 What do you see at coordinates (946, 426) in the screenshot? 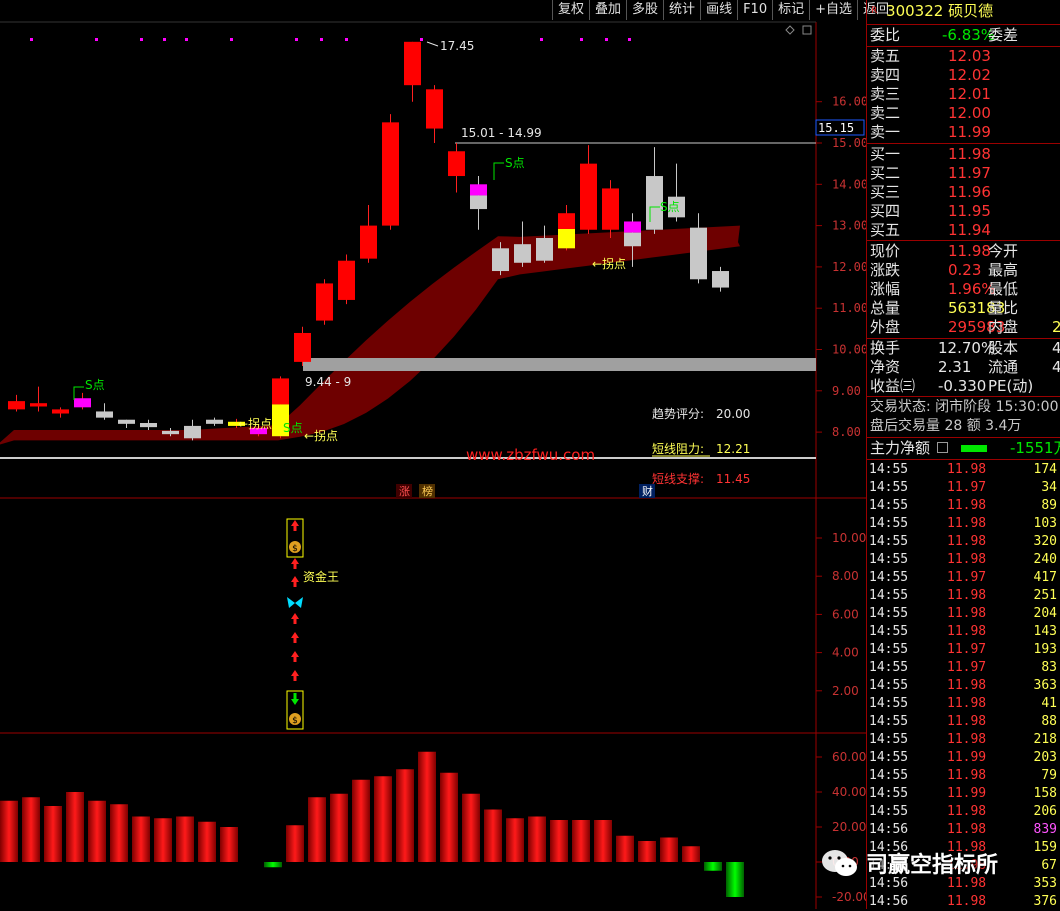
I see `after-hours: 盘后交易量 28 额 3.4万` at bounding box center [946, 426].